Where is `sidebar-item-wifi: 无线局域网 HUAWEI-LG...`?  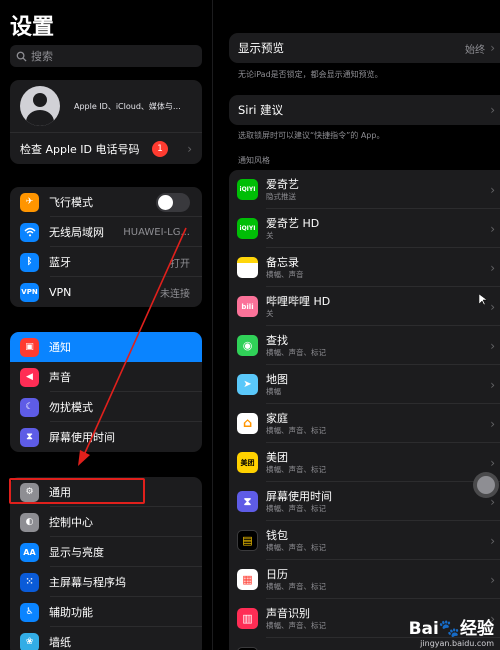 sidebar-item-wifi: 无线局域网 HUAWEI-LG... is located at coordinates (106, 232).